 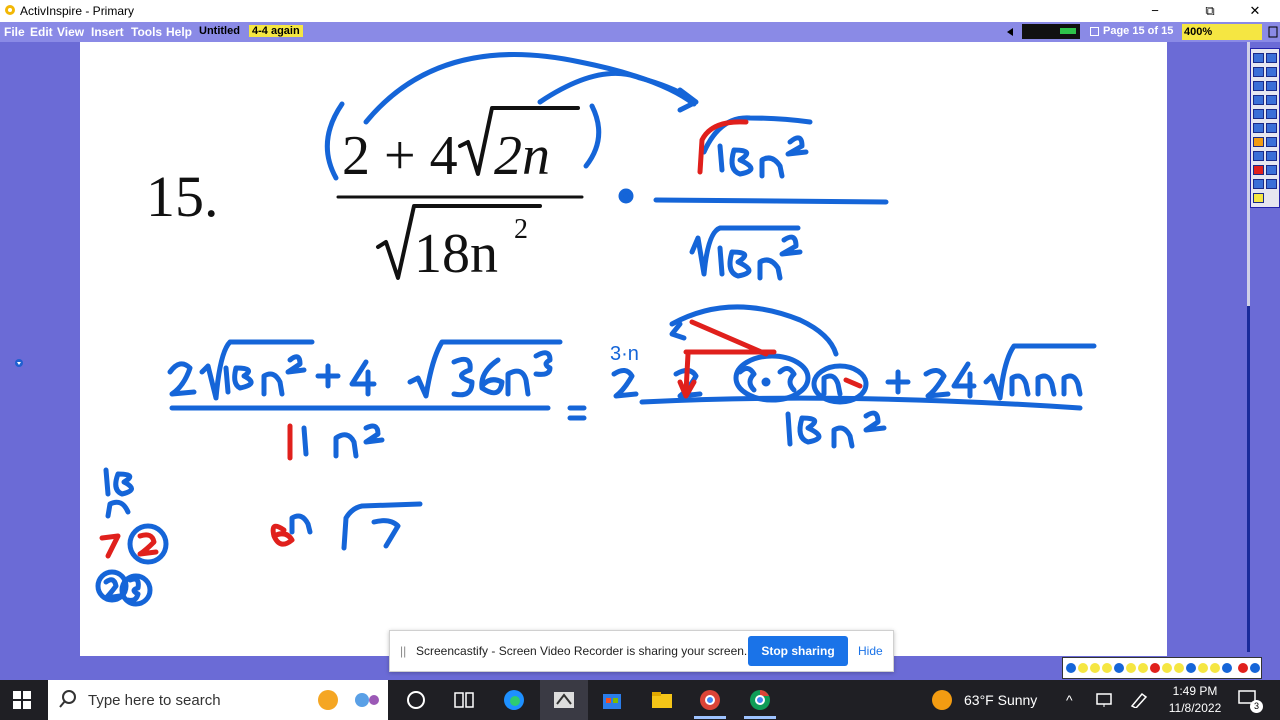 What do you see at coordinates (1271, 114) in the screenshot?
I see `tool-reset-icon` at bounding box center [1271, 114].